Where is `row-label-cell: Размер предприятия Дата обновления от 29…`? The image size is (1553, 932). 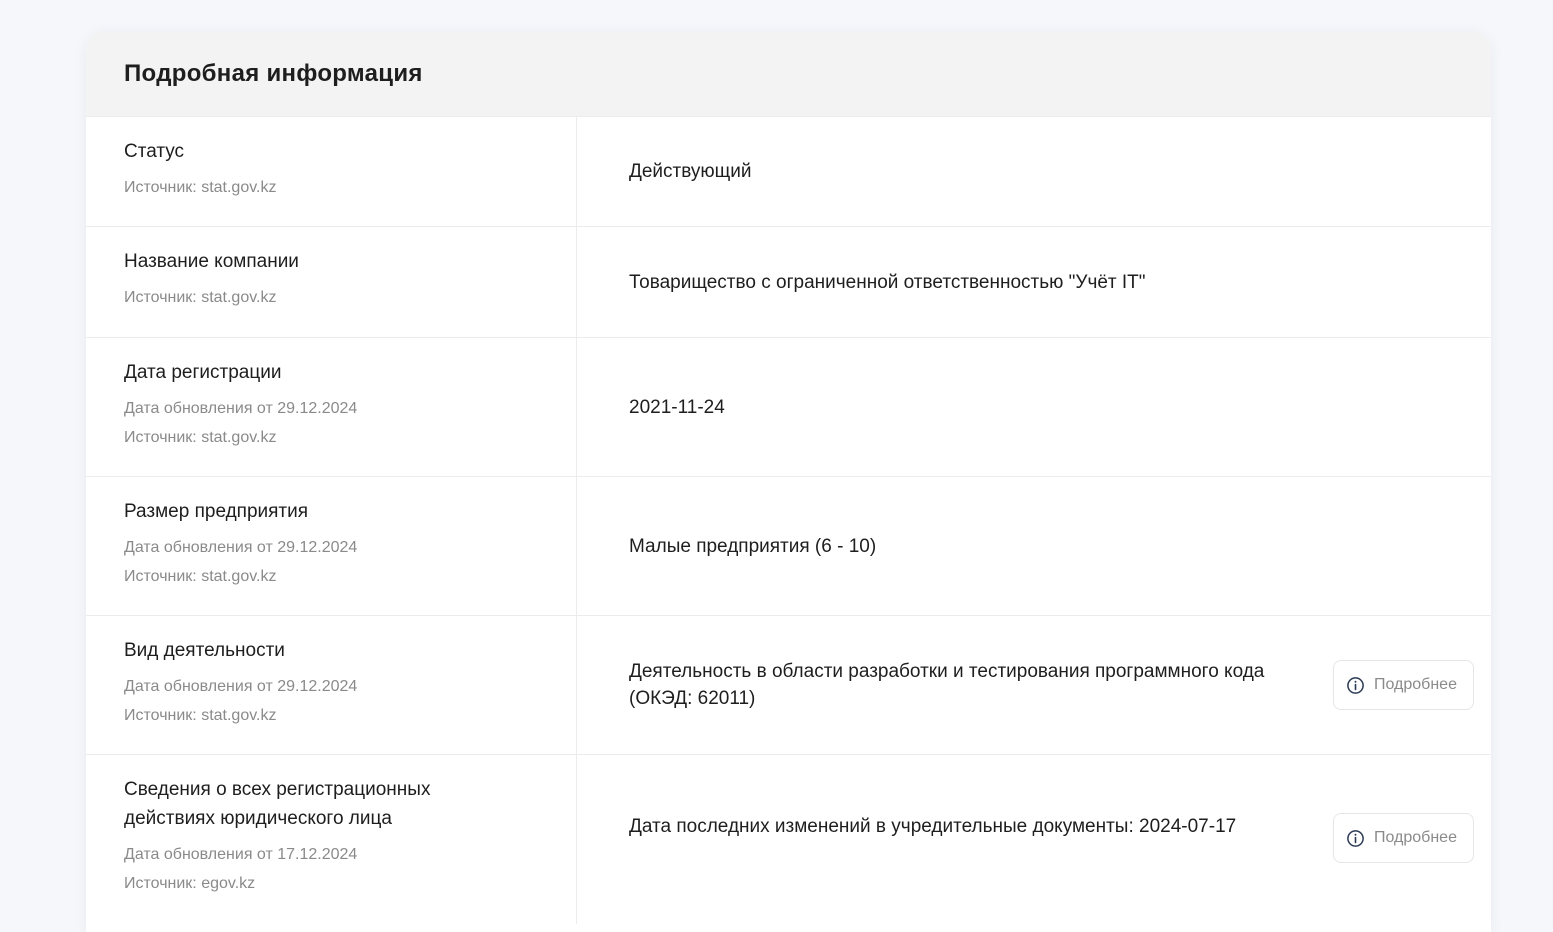 row-label-cell: Размер предприятия Дата обновления от 29… is located at coordinates (331, 546).